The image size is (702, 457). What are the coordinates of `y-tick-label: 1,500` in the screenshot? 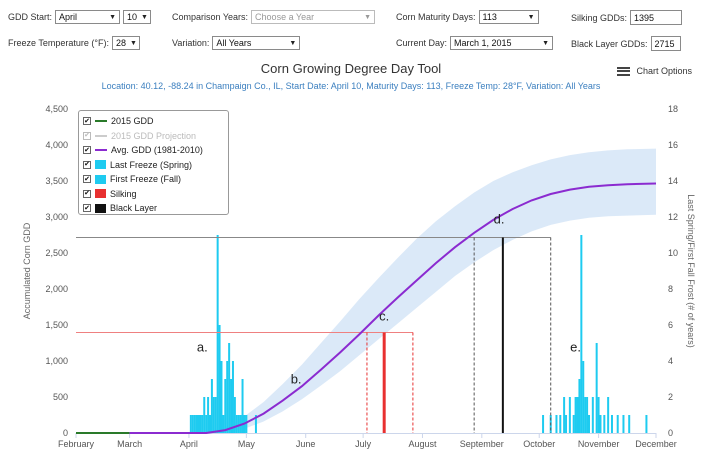 It's located at (56, 325).